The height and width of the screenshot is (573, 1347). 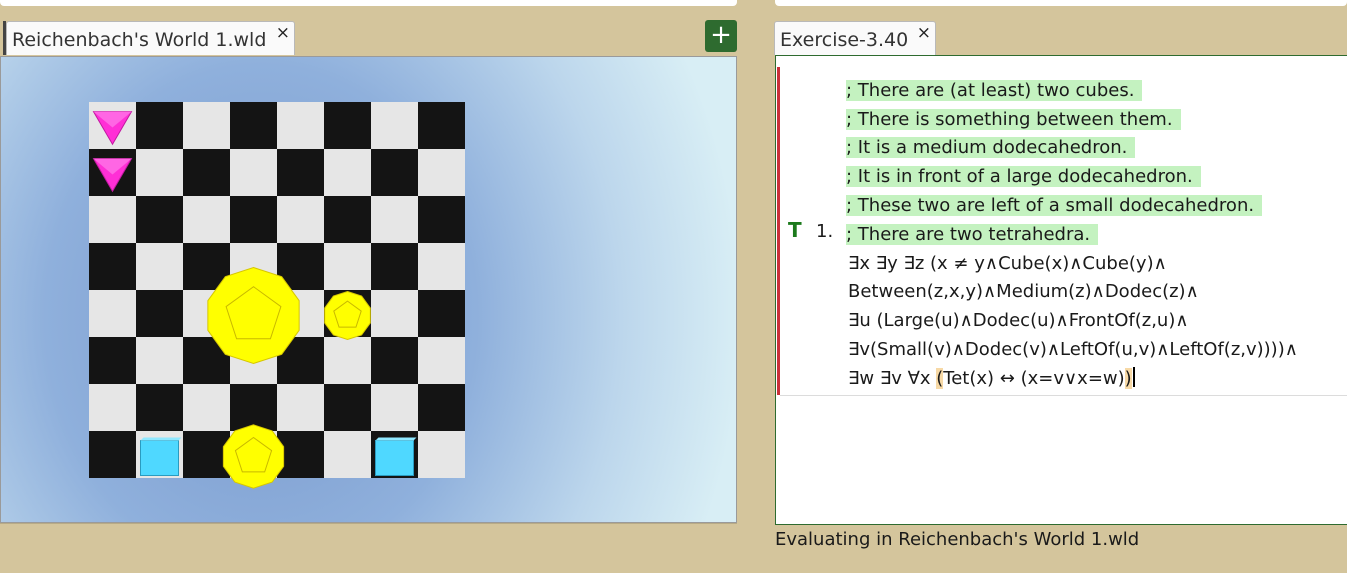 I want to click on comment-text: ; There is something between them., so click(x=1013, y=119).